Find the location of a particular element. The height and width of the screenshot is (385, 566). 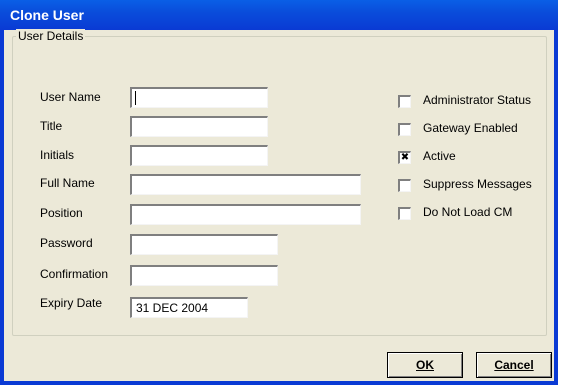

text-caret is located at coordinates (135, 98).